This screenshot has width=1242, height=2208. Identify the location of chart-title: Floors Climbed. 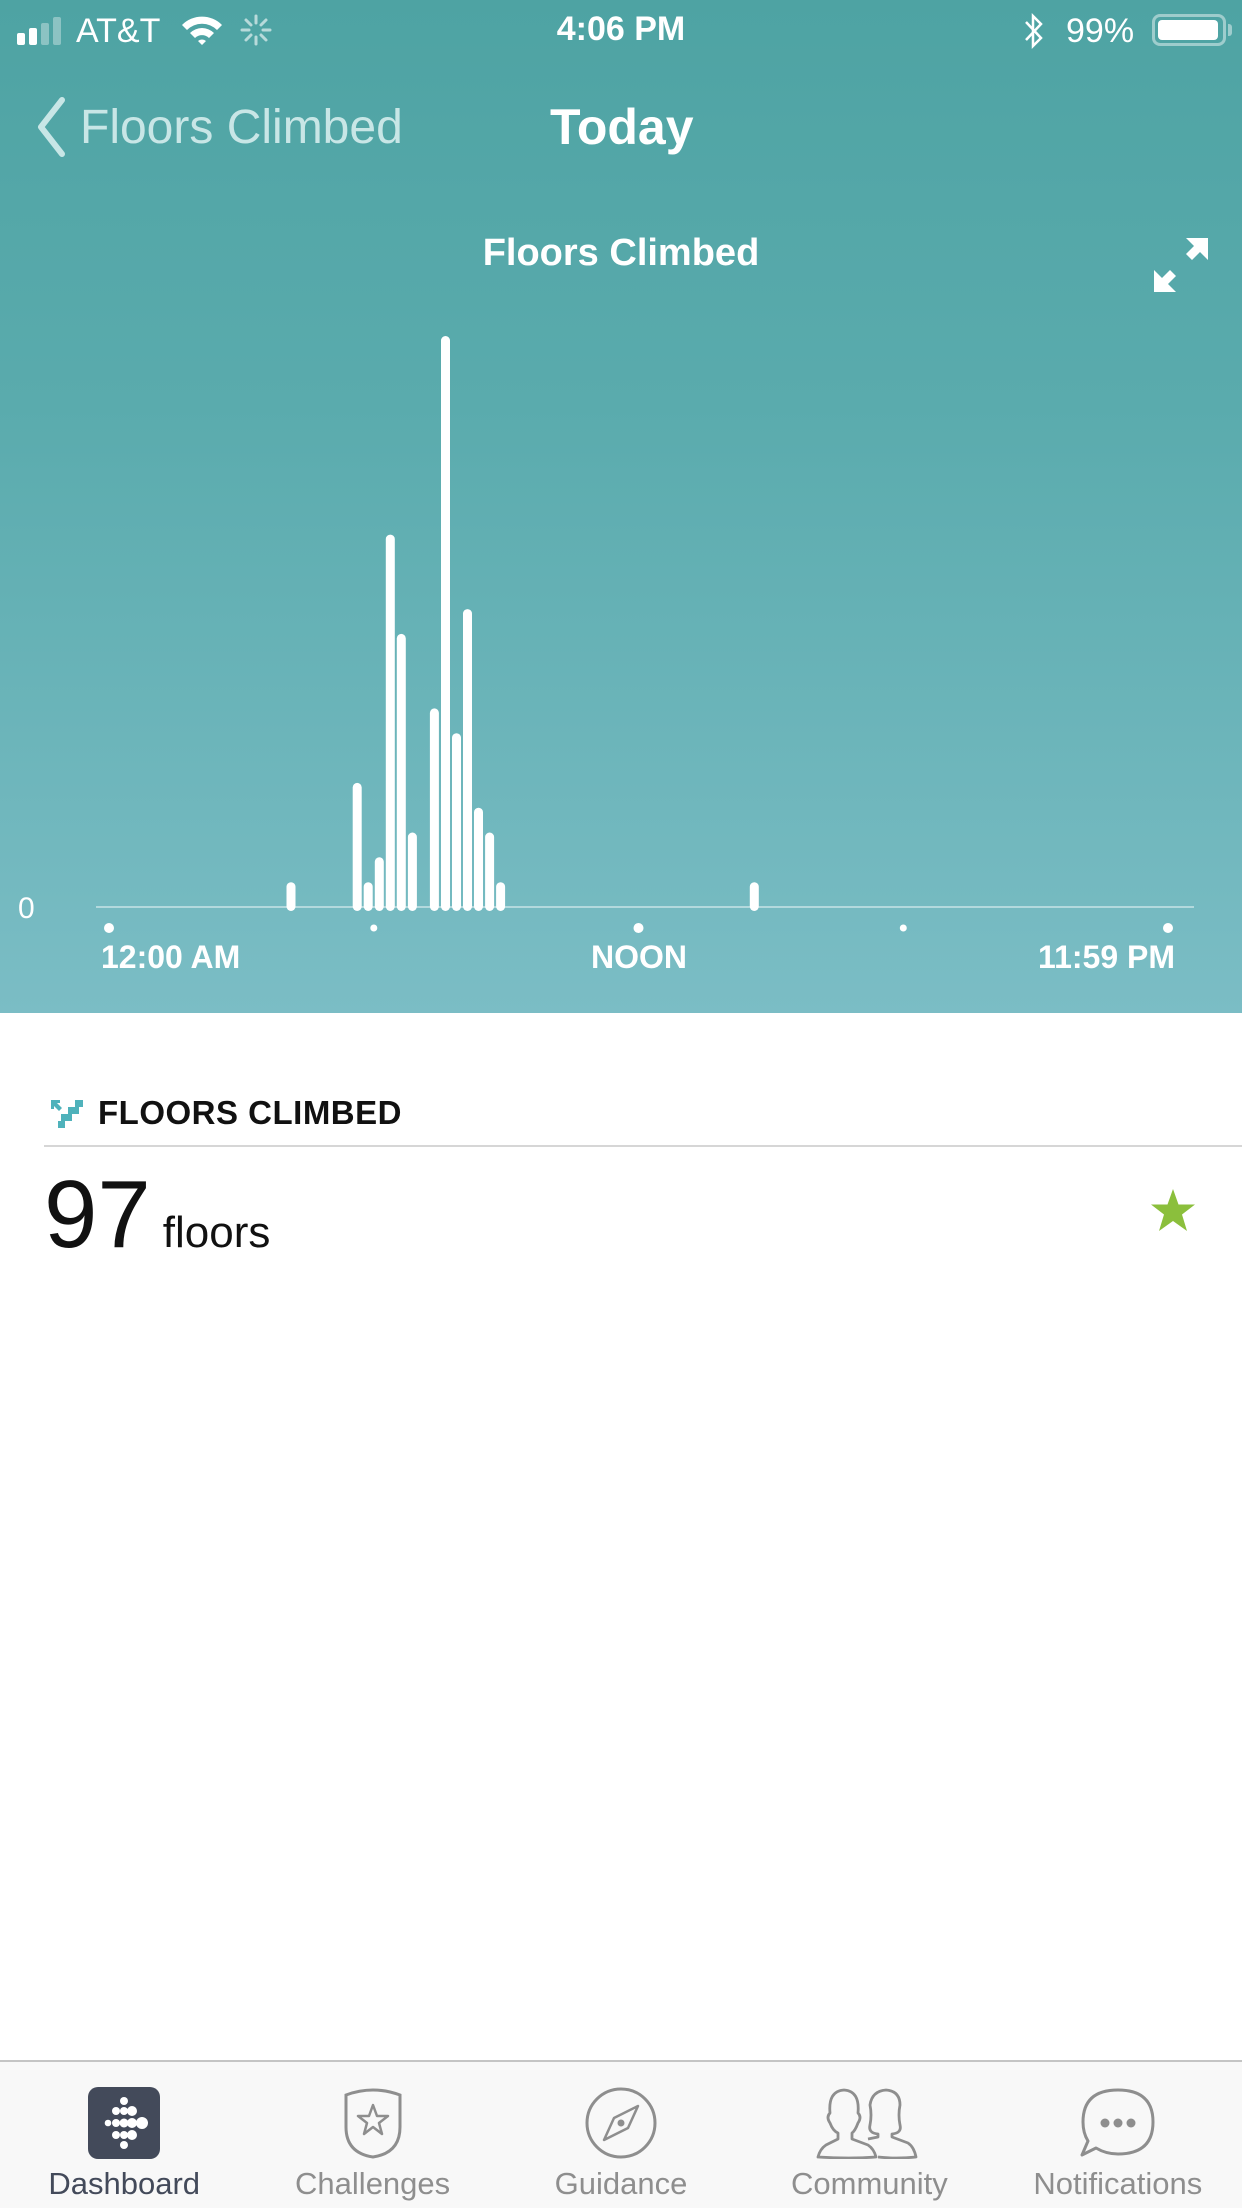
(621, 253).